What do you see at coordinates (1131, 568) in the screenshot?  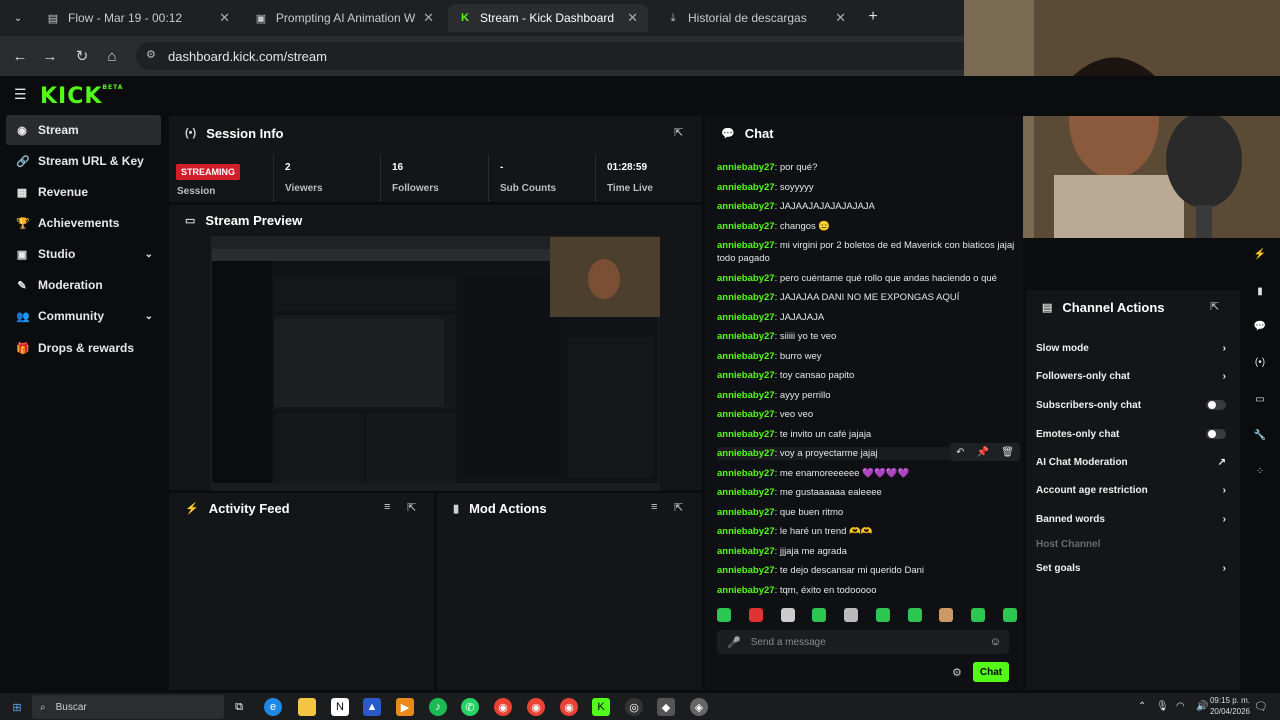 I see `set-goals-item: Set goals ›` at bounding box center [1131, 568].